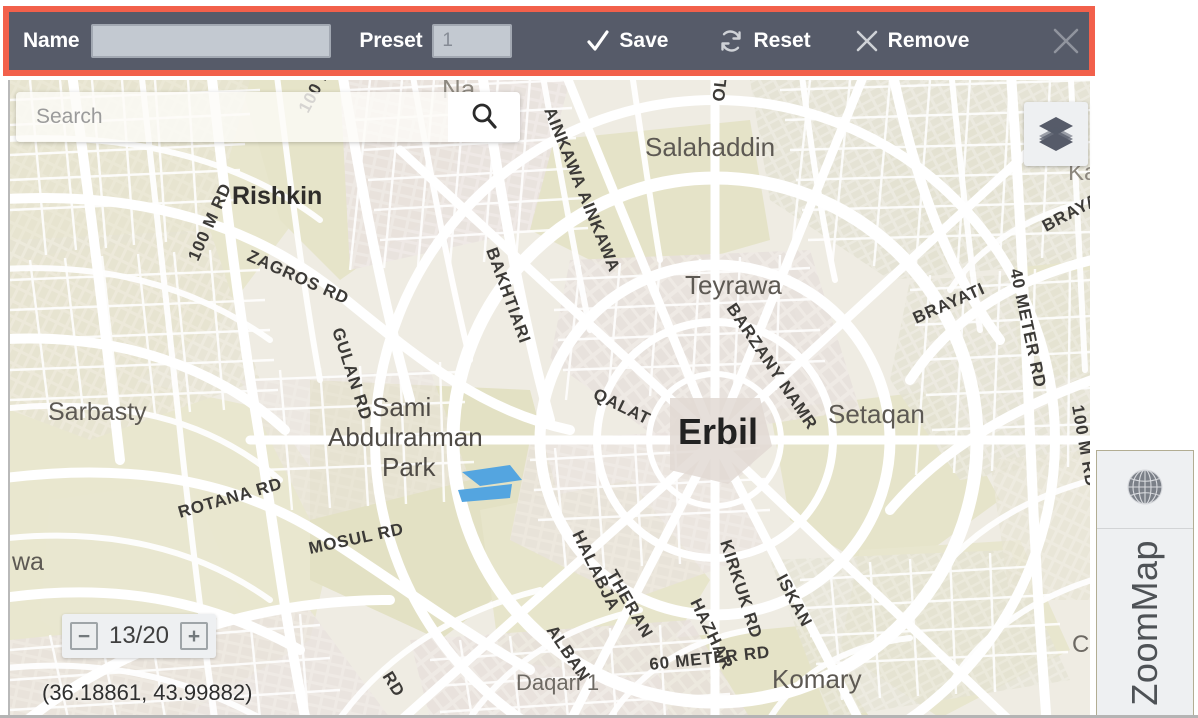  What do you see at coordinates (194, 636) in the screenshot?
I see `zoom-in-button: +` at bounding box center [194, 636].